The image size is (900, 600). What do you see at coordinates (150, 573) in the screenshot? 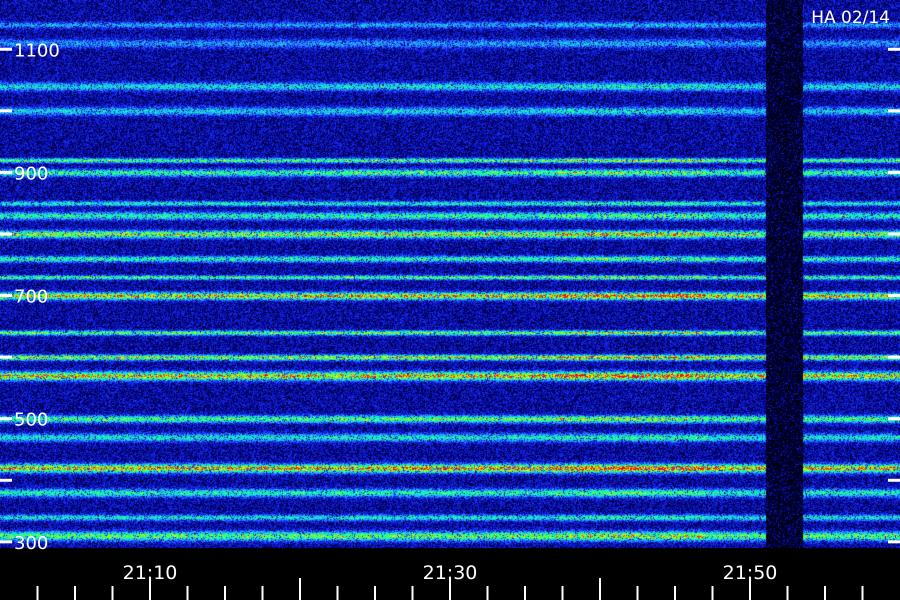
I see `x-tick-label: 21:10` at bounding box center [150, 573].